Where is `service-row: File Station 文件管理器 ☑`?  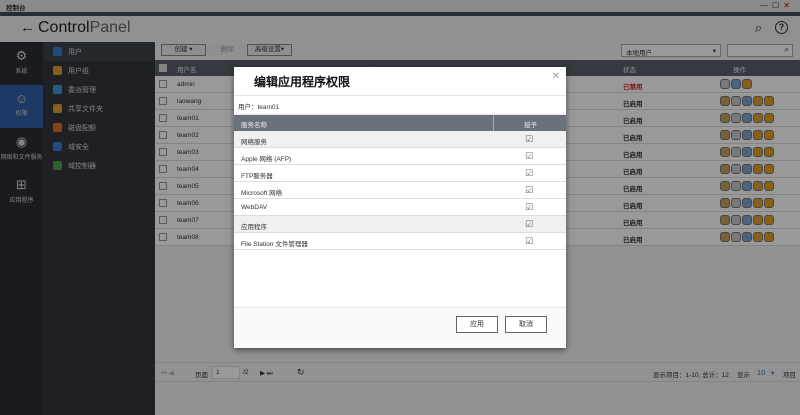 service-row: File Station 文件管理器 ☑ is located at coordinates (400, 241).